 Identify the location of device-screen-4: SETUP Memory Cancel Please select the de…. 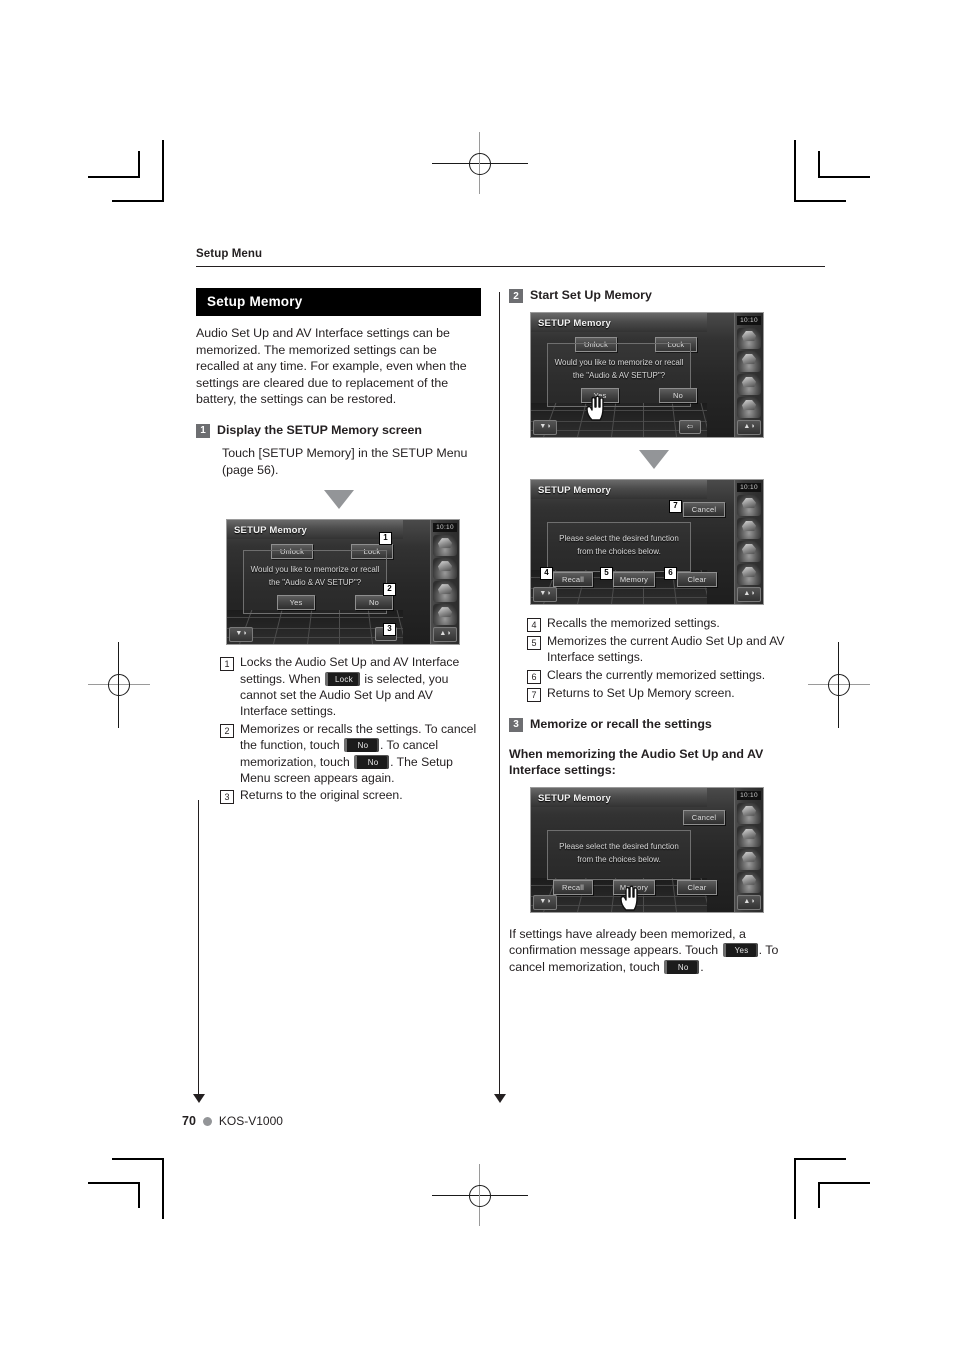
(647, 849).